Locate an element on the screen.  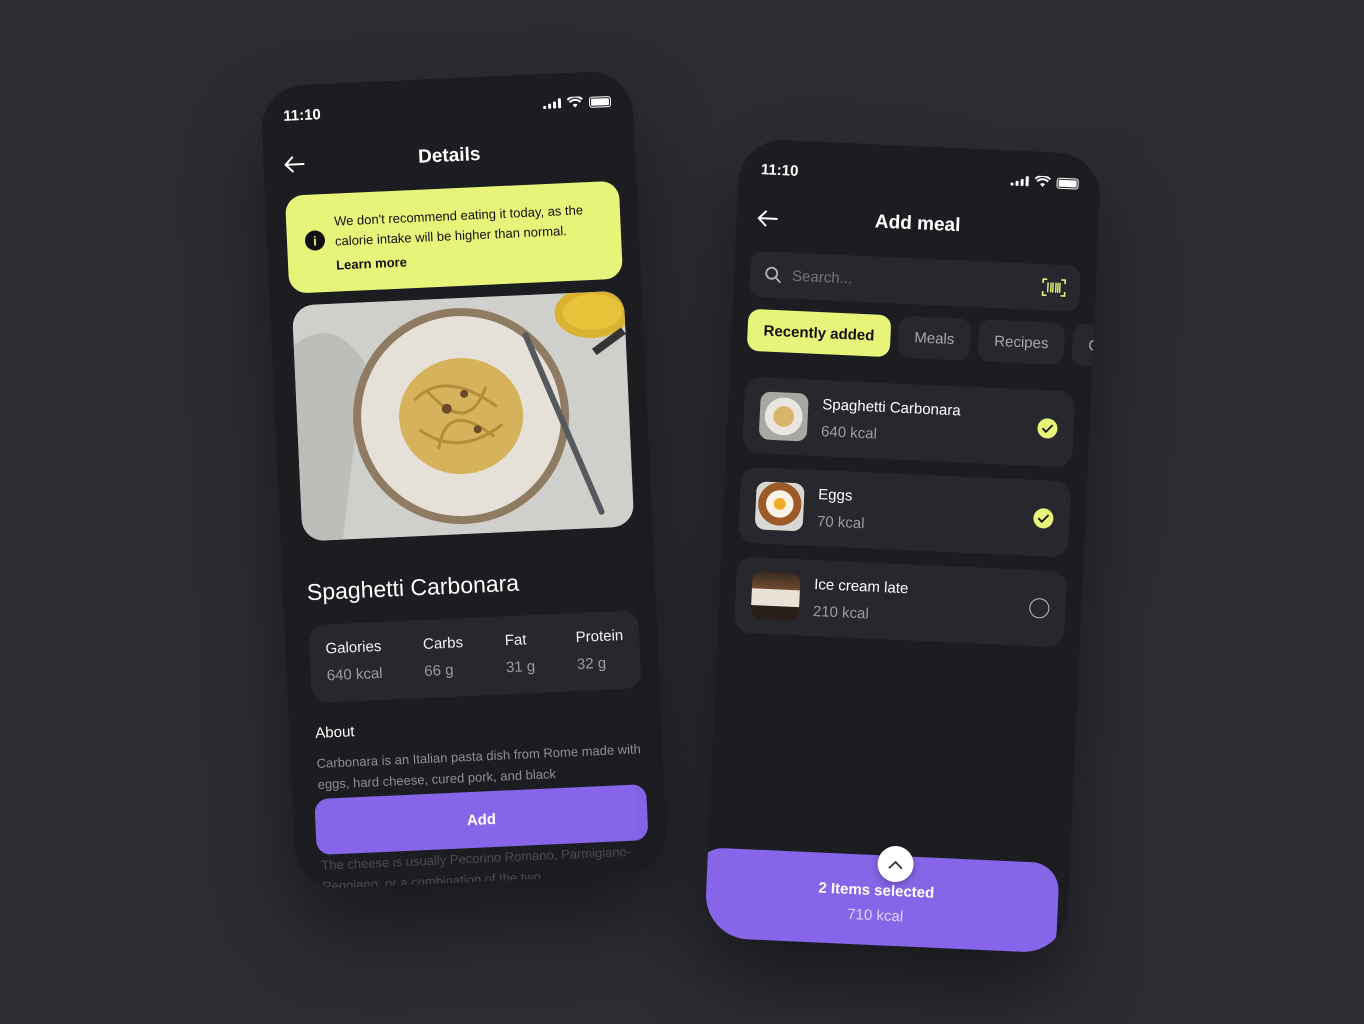
macro-calories: Galories 640 kcal is located at coordinates (354, 670).